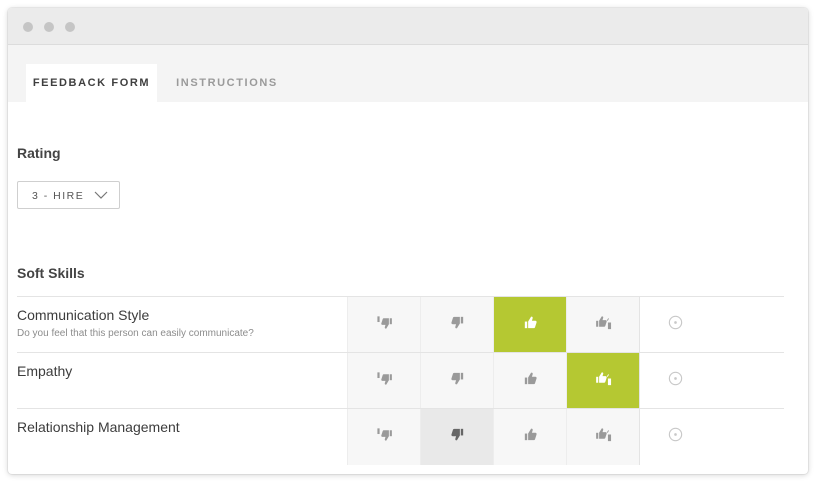  I want to click on skill-label: Relationship Management, so click(98, 427).